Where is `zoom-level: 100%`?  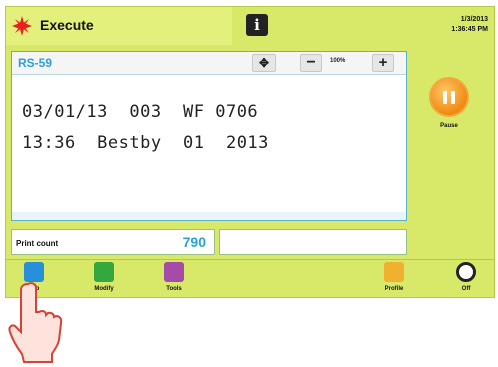
zoom-level: 100% is located at coordinates (338, 61).